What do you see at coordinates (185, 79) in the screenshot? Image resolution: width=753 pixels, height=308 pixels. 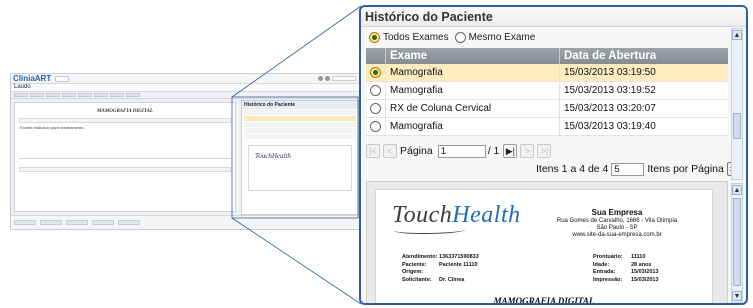 I see `thumbnail-titlebar: CliniaART` at bounding box center [185, 79].